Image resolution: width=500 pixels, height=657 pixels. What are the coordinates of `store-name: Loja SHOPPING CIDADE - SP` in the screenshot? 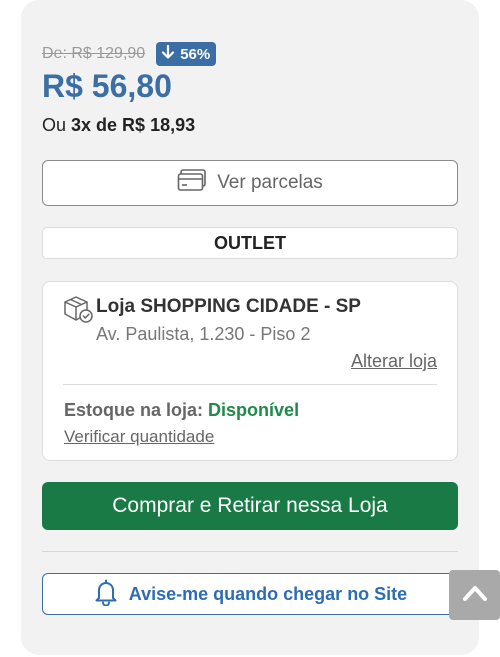 It's located at (228, 306).